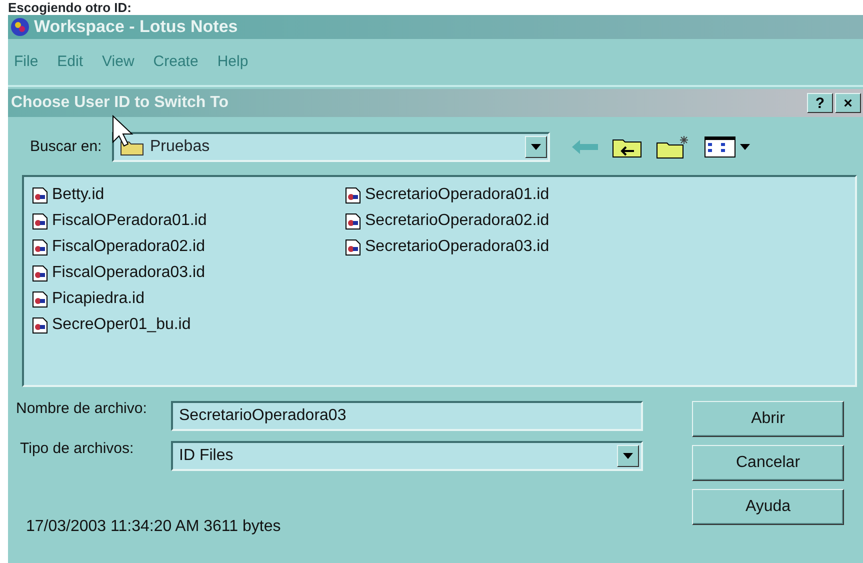 This screenshot has height=563, width=863. What do you see at coordinates (66, 147) in the screenshot?
I see `look-in-label: Buscar en:` at bounding box center [66, 147].